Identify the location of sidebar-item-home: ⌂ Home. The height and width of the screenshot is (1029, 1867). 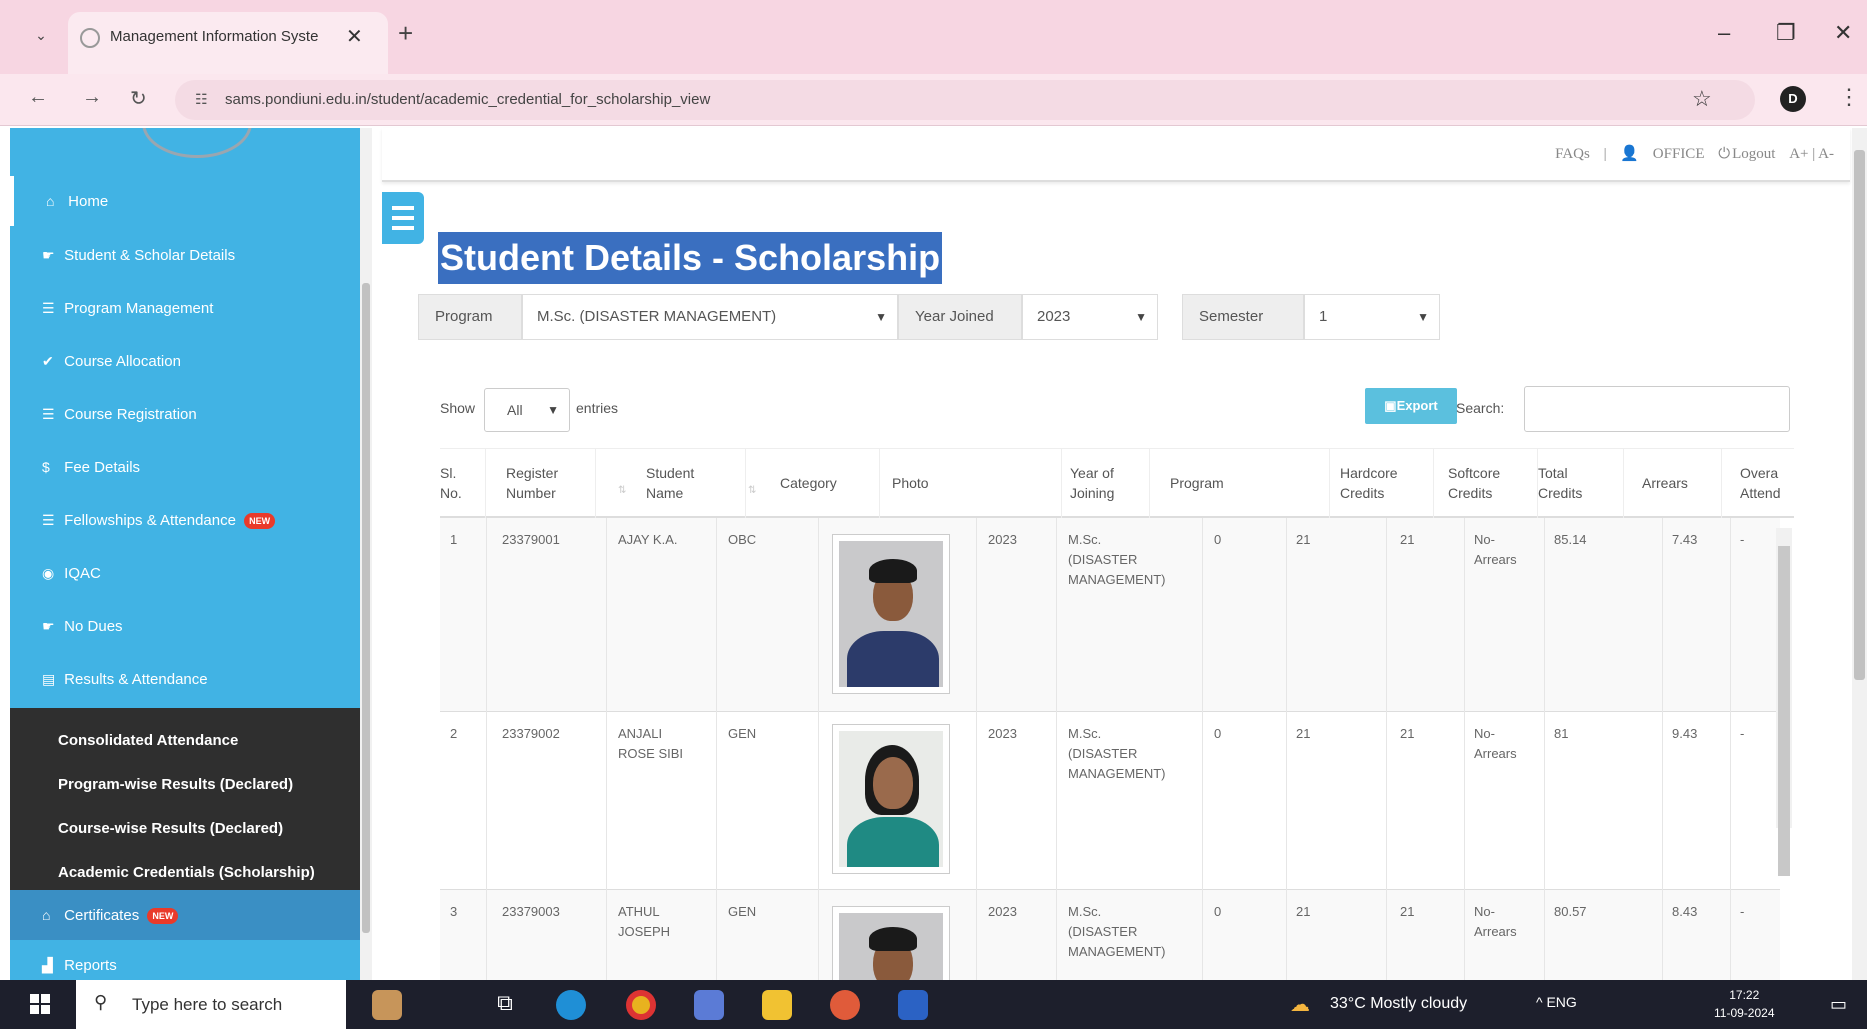
(185, 201).